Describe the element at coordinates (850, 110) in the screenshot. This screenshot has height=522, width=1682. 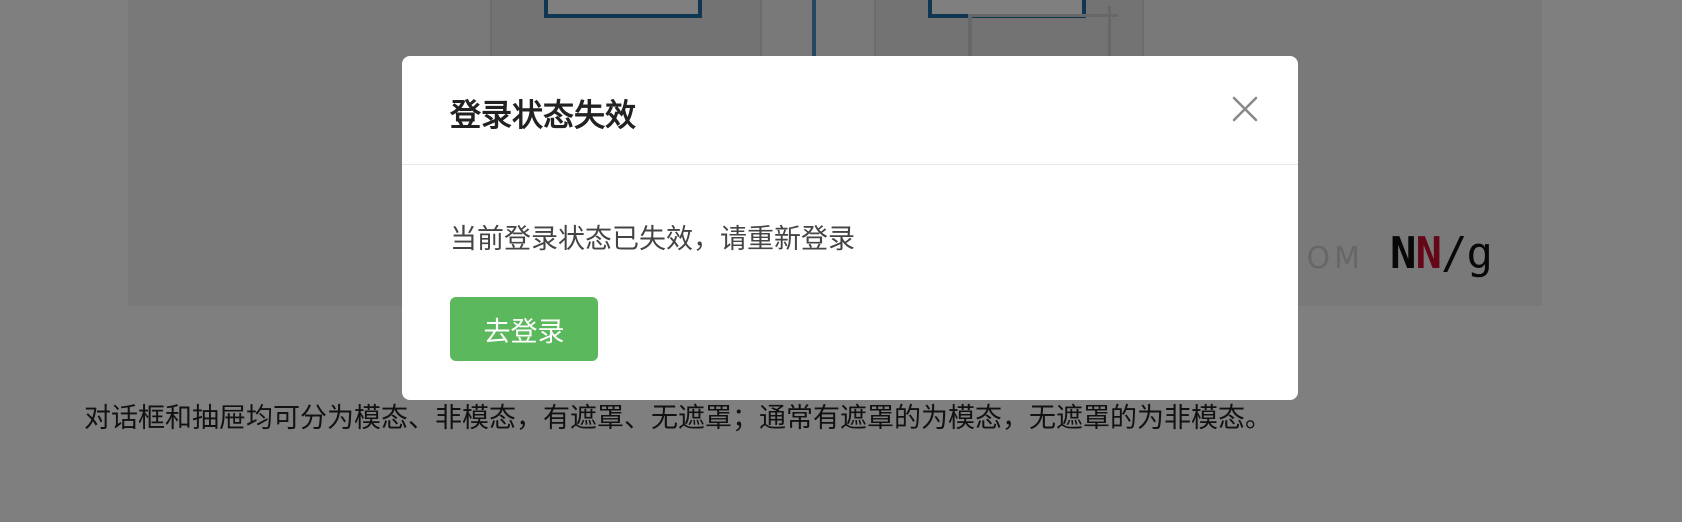
I see `dialog-header: 登录状态失效` at that location.